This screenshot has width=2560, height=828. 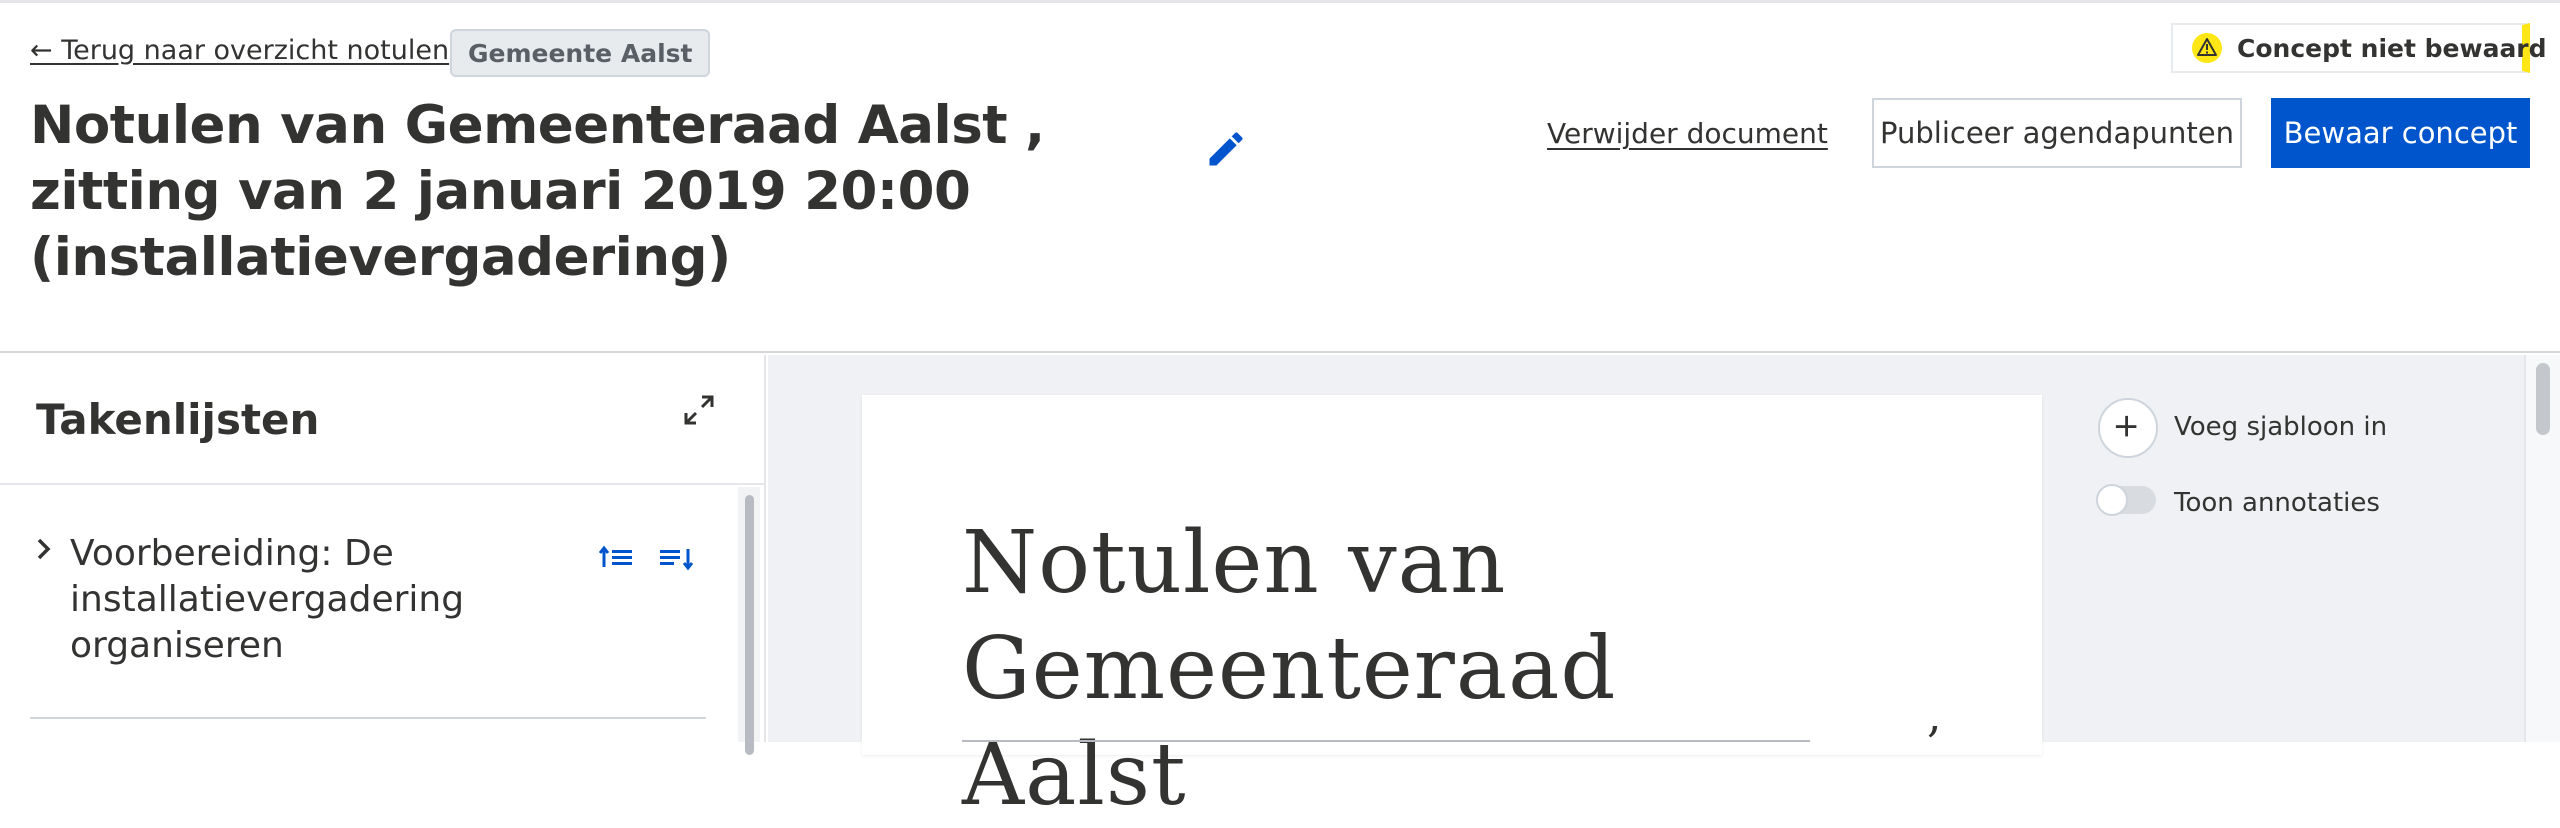 I want to click on back-to-overview-link: ← Terug naar overzicht notulen, so click(x=239, y=50).